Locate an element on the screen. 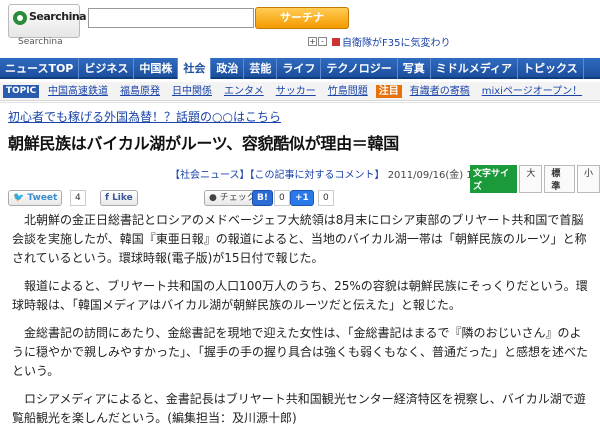 The image size is (600, 424). tweet-count: 4 is located at coordinates (78, 198).